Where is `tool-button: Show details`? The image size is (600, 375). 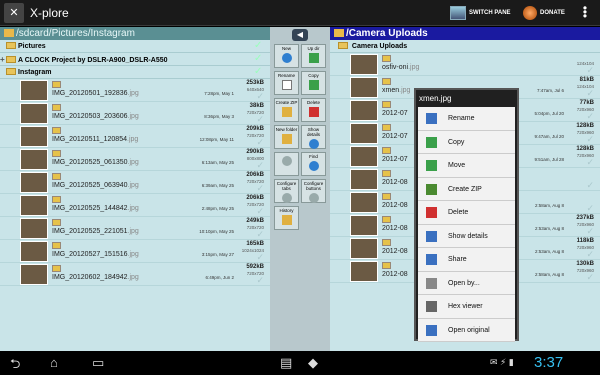
tool-button: Show details is located at coordinates (313, 137).